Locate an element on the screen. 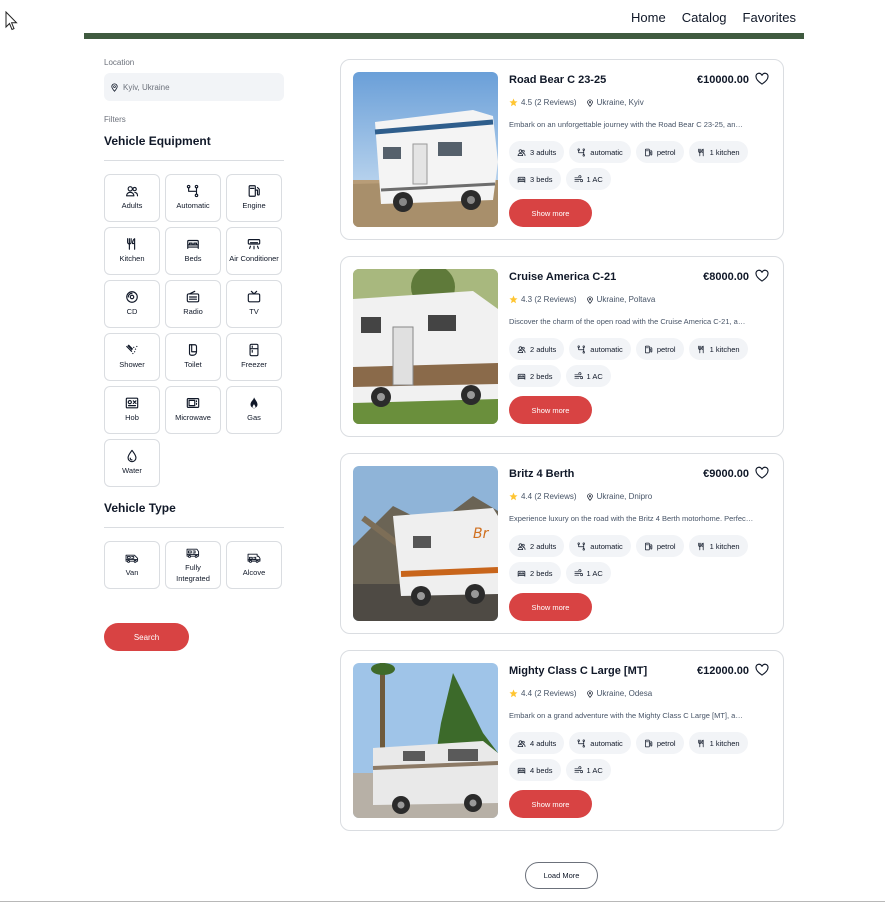 The width and height of the screenshot is (885, 903). chip-label: 3 beds is located at coordinates (541, 179).